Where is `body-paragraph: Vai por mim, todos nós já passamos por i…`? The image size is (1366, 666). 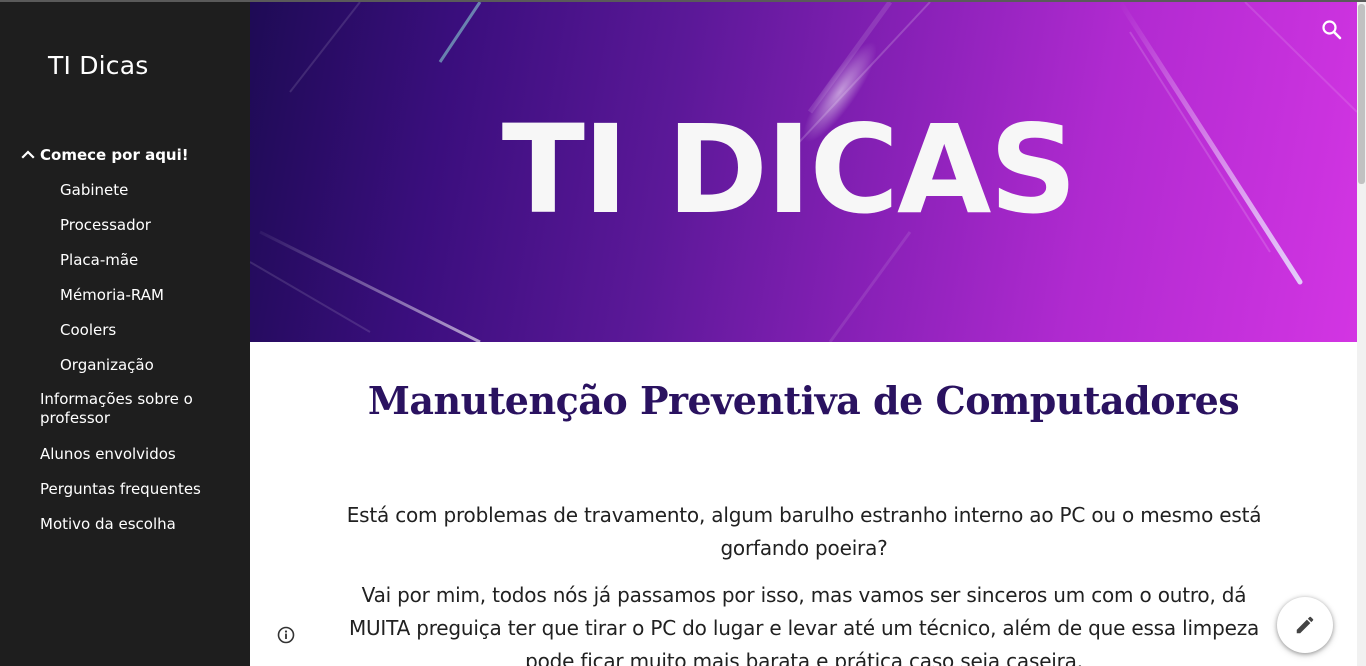
body-paragraph: Vai por mim, todos nós já passamos por i… is located at coordinates (804, 624).